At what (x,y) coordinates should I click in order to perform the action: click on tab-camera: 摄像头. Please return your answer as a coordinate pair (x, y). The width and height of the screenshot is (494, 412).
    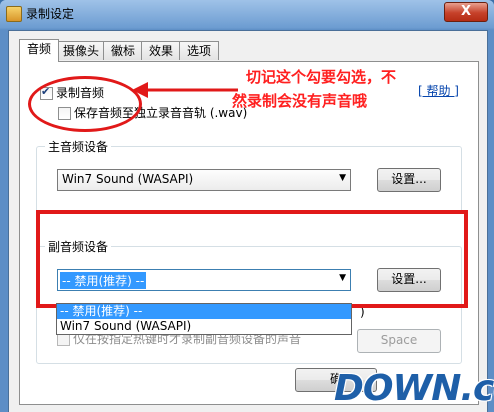
    Looking at the image, I should click on (81, 50).